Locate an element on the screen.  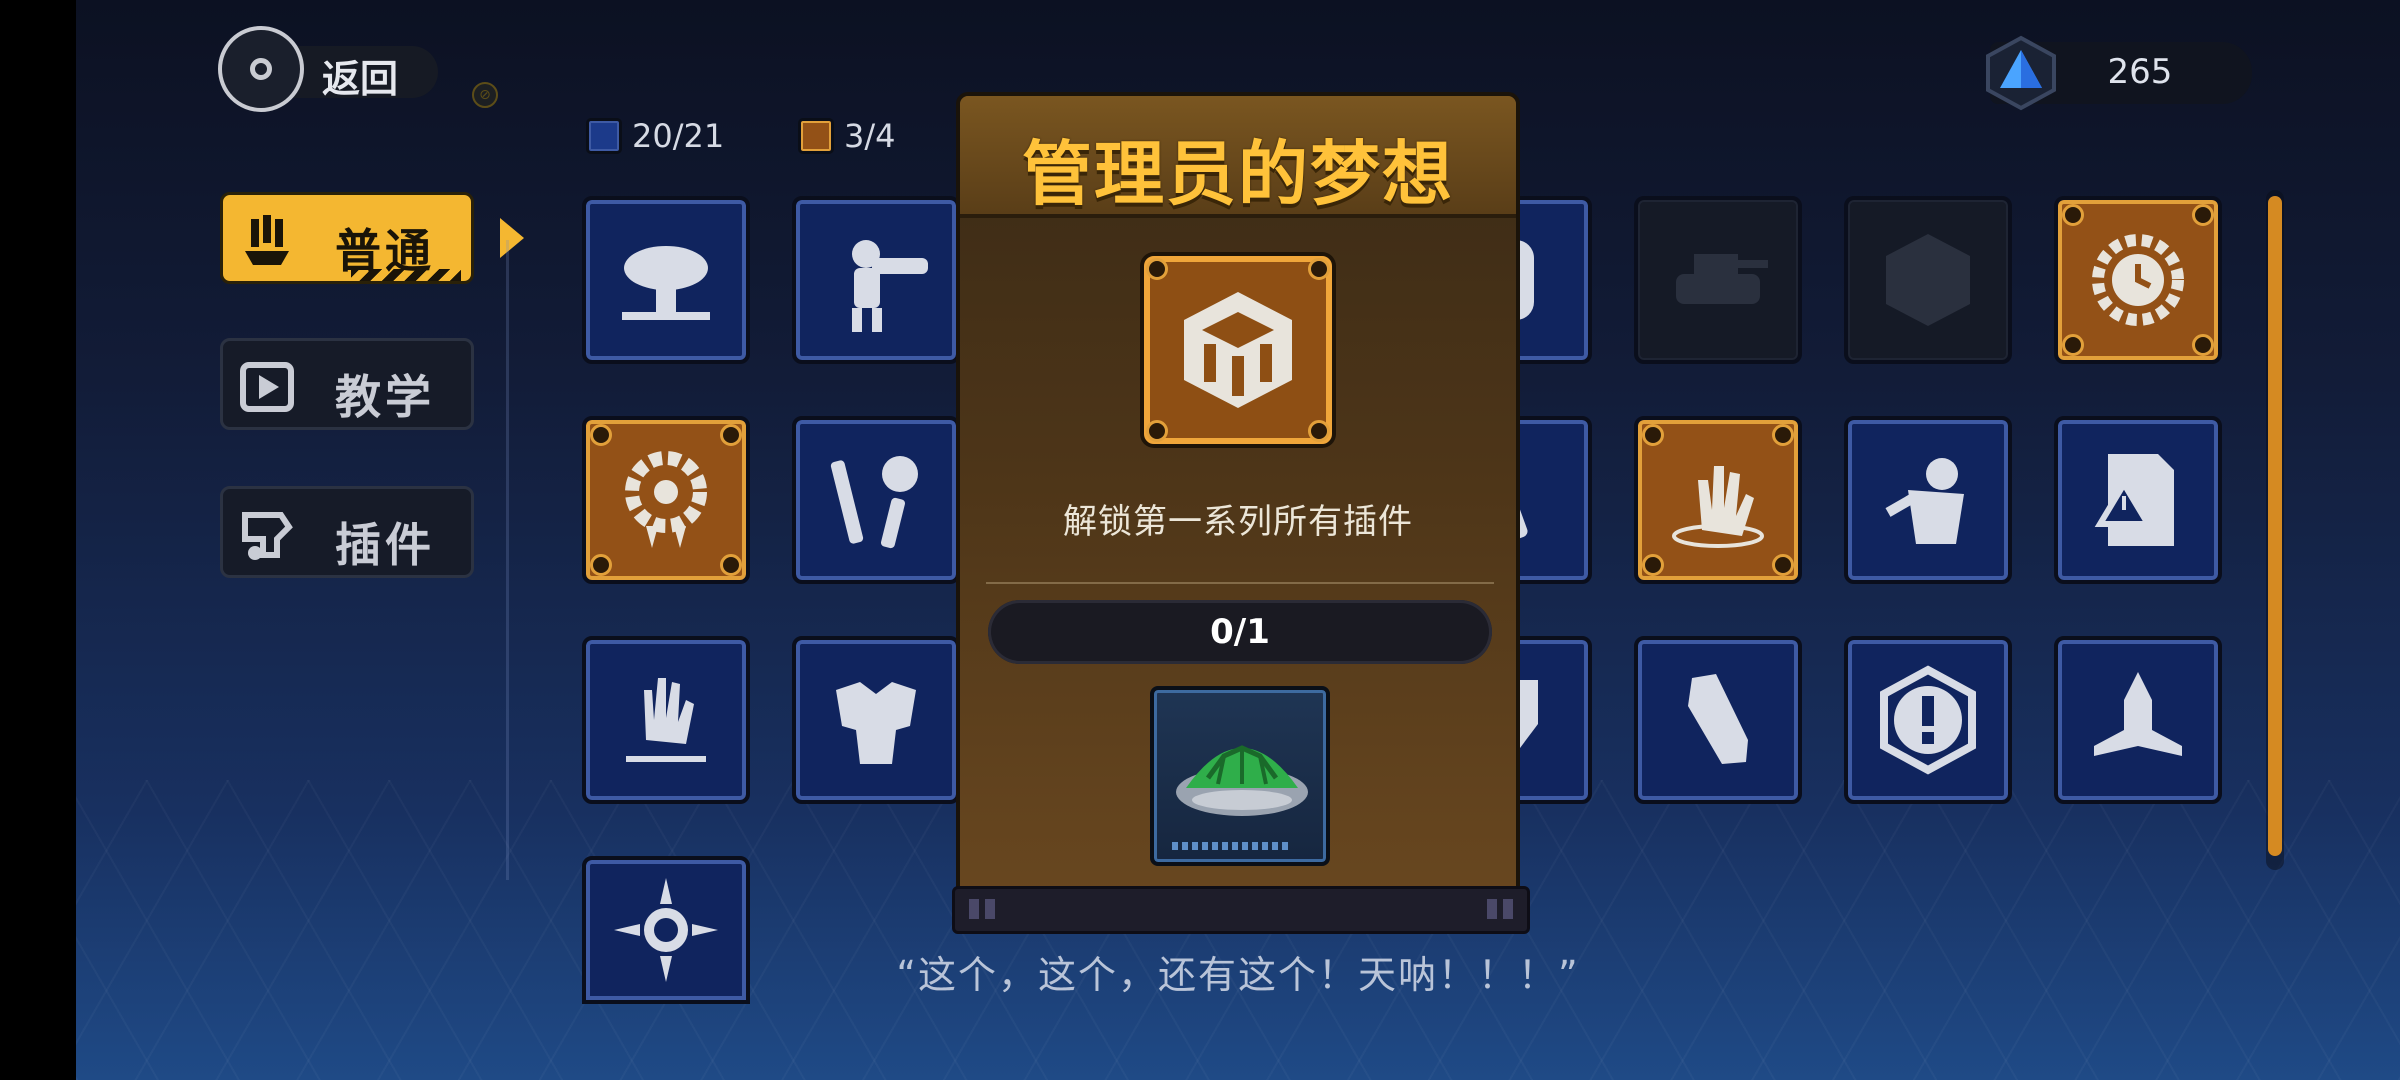
back-button: 返回 is located at coordinates (338, 69).